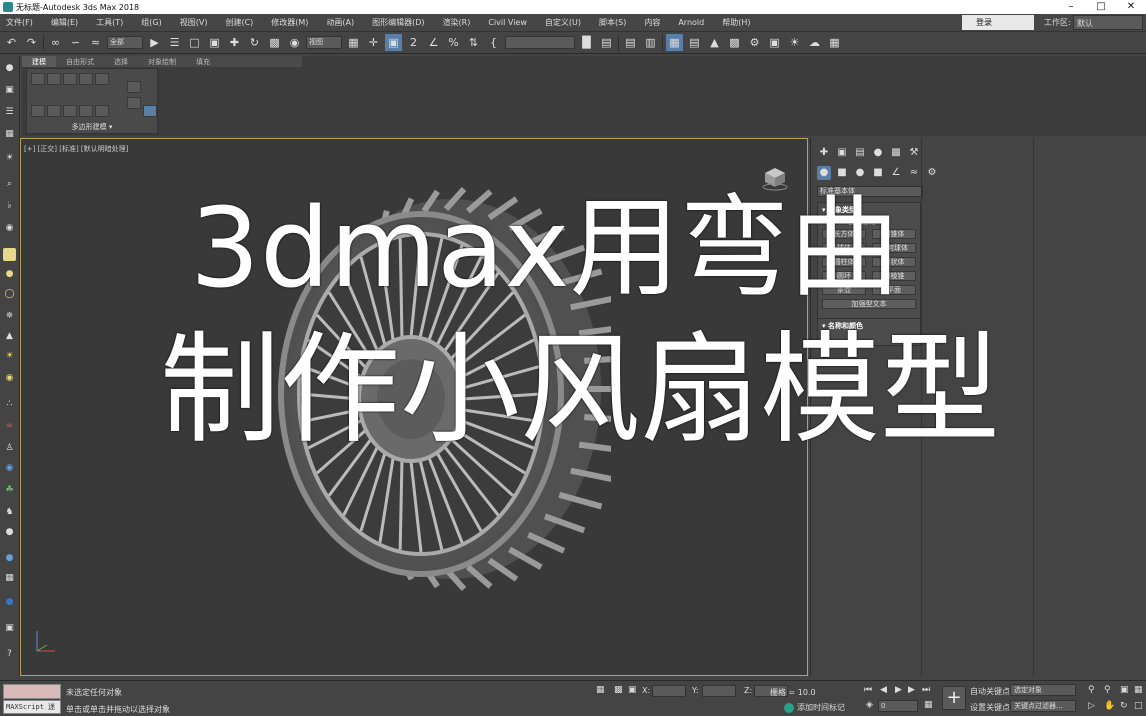 The width and height of the screenshot is (1146, 716). Describe the element at coordinates (125, 42) in the screenshot. I see `selection-filter-dropdown: 全部` at that location.